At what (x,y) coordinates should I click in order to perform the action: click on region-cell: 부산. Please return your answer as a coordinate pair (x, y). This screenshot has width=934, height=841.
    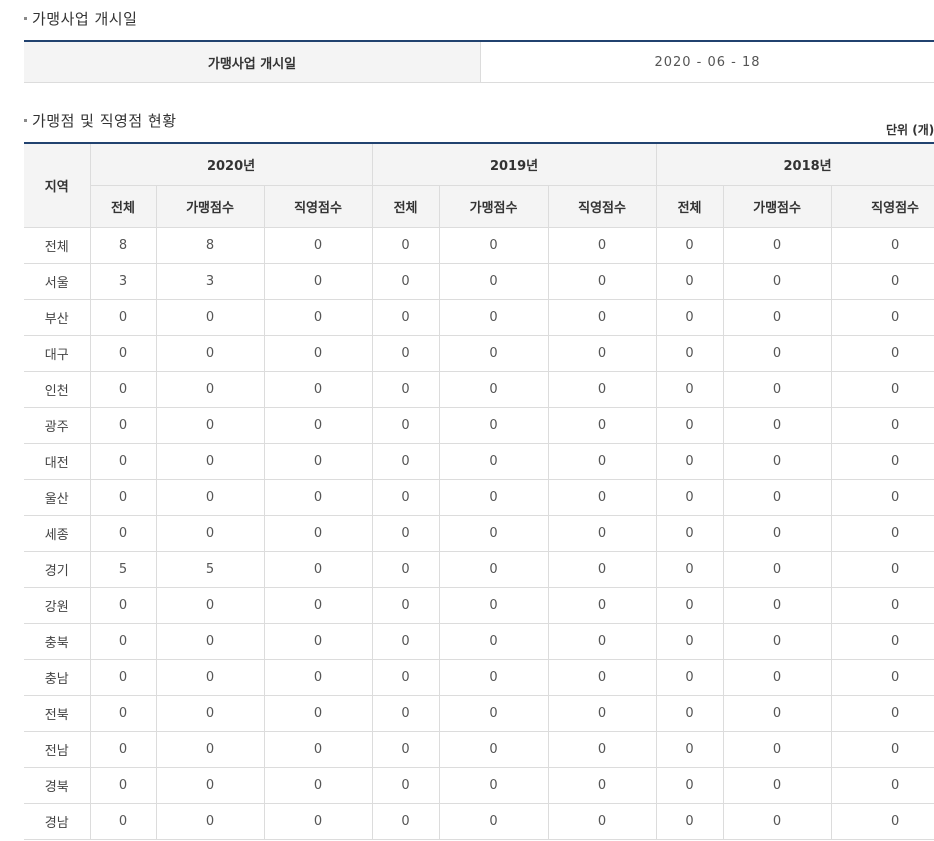
    Looking at the image, I should click on (57, 317).